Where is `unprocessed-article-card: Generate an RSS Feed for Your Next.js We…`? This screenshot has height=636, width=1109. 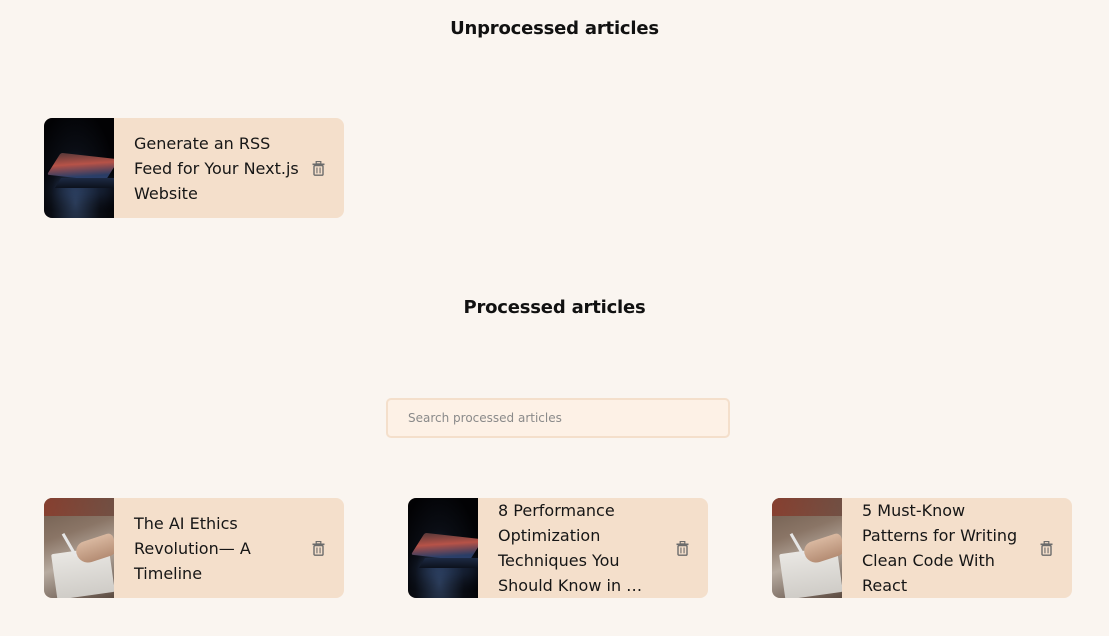 unprocessed-article-card: Generate an RSS Feed for Your Next.js We… is located at coordinates (194, 168).